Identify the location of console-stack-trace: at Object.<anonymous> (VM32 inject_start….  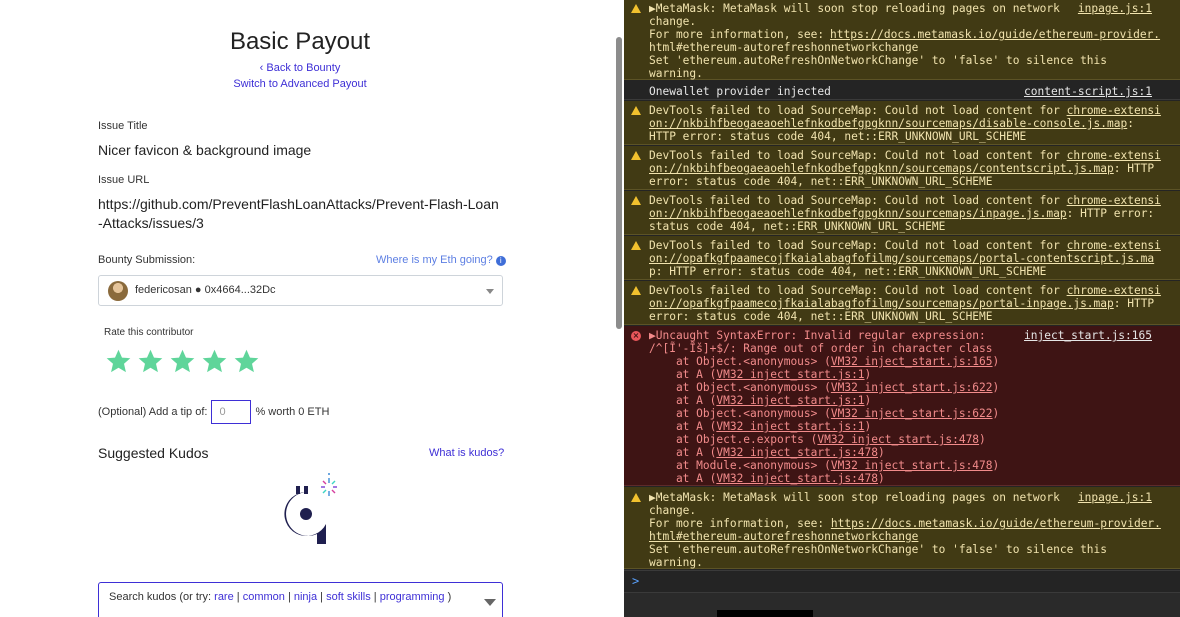
(904, 420).